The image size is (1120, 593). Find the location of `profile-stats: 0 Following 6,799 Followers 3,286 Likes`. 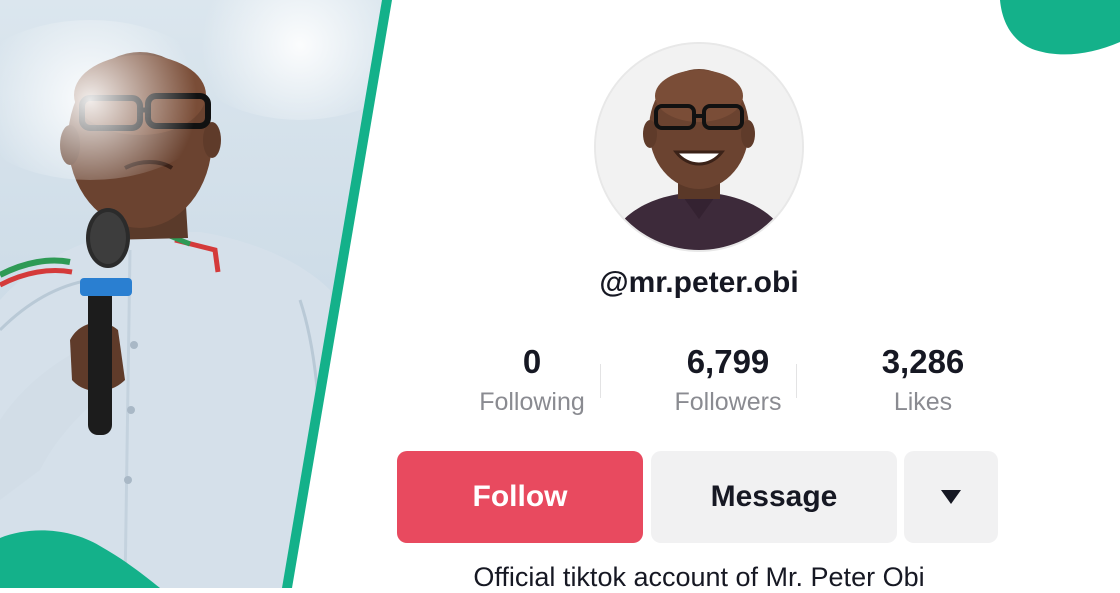

profile-stats: 0 Following 6,799 Followers 3,286 Likes is located at coordinates (720, 387).